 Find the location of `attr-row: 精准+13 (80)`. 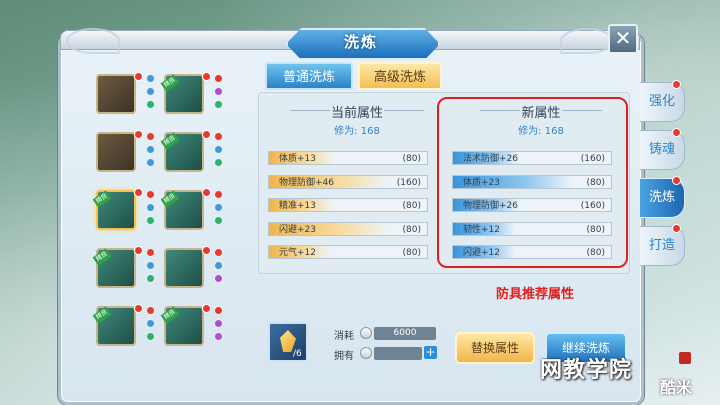

attr-row: 精准+13 (80) is located at coordinates (348, 205).